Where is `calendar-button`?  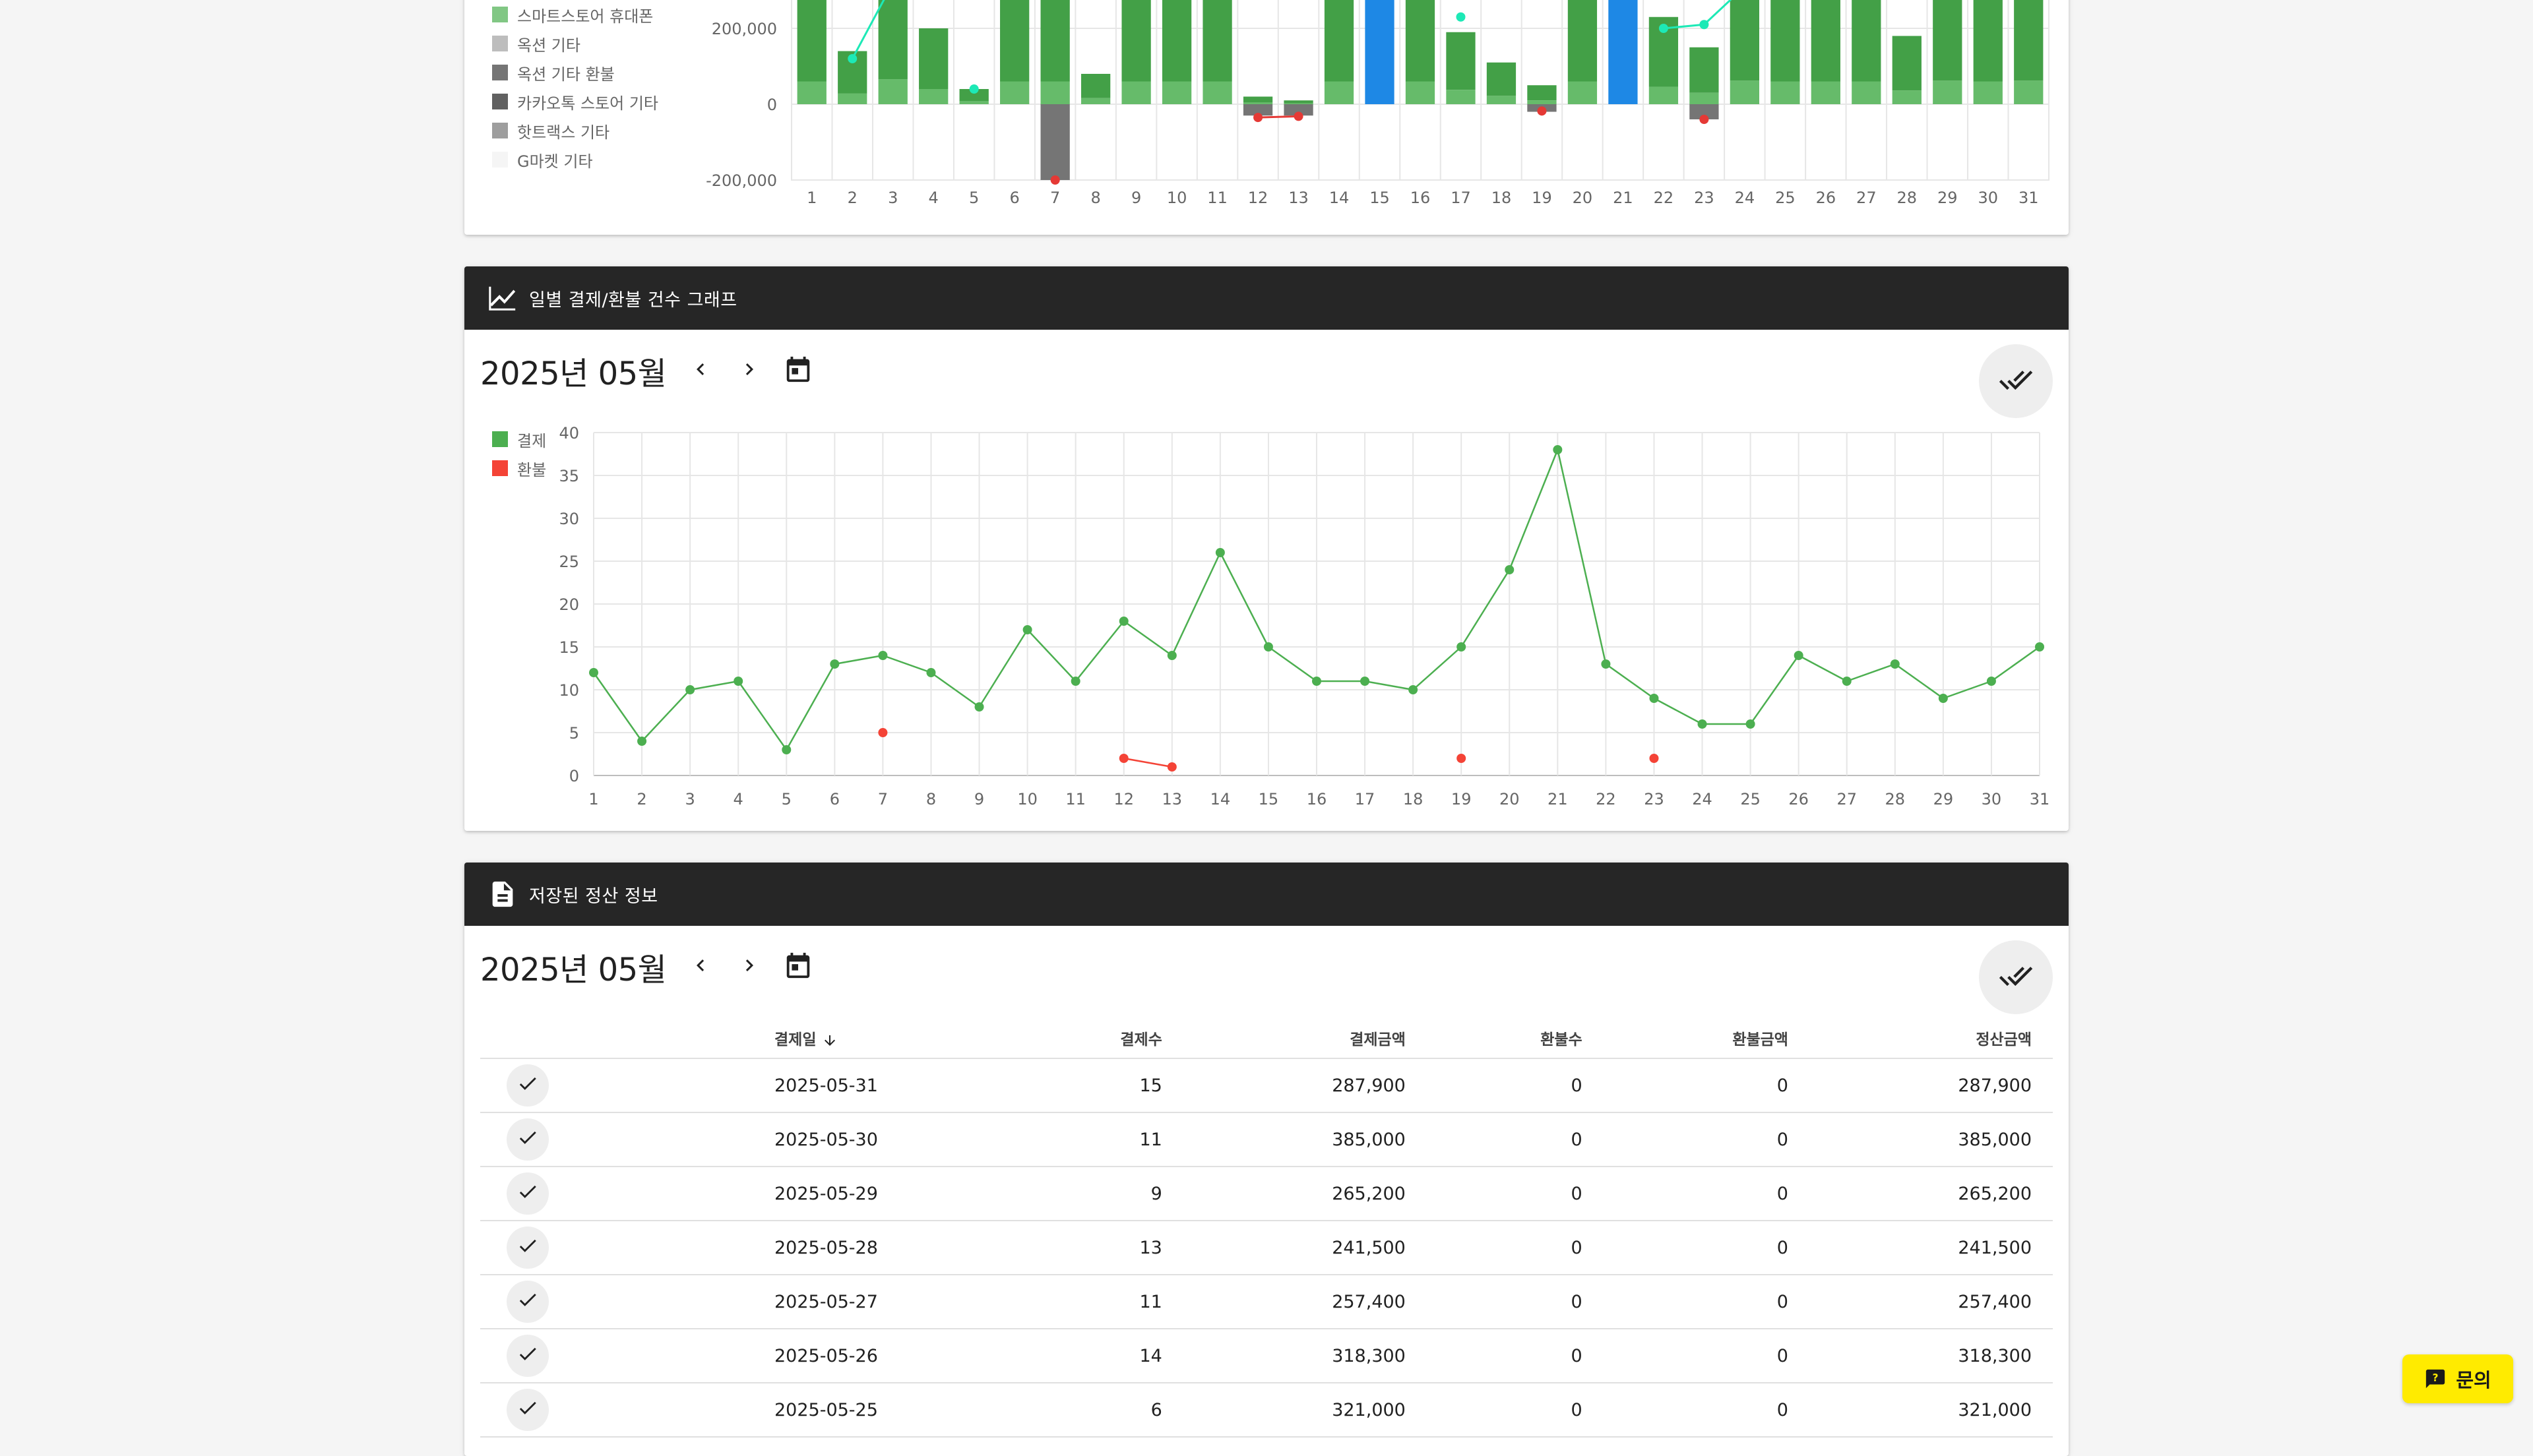 calendar-button is located at coordinates (798, 967).